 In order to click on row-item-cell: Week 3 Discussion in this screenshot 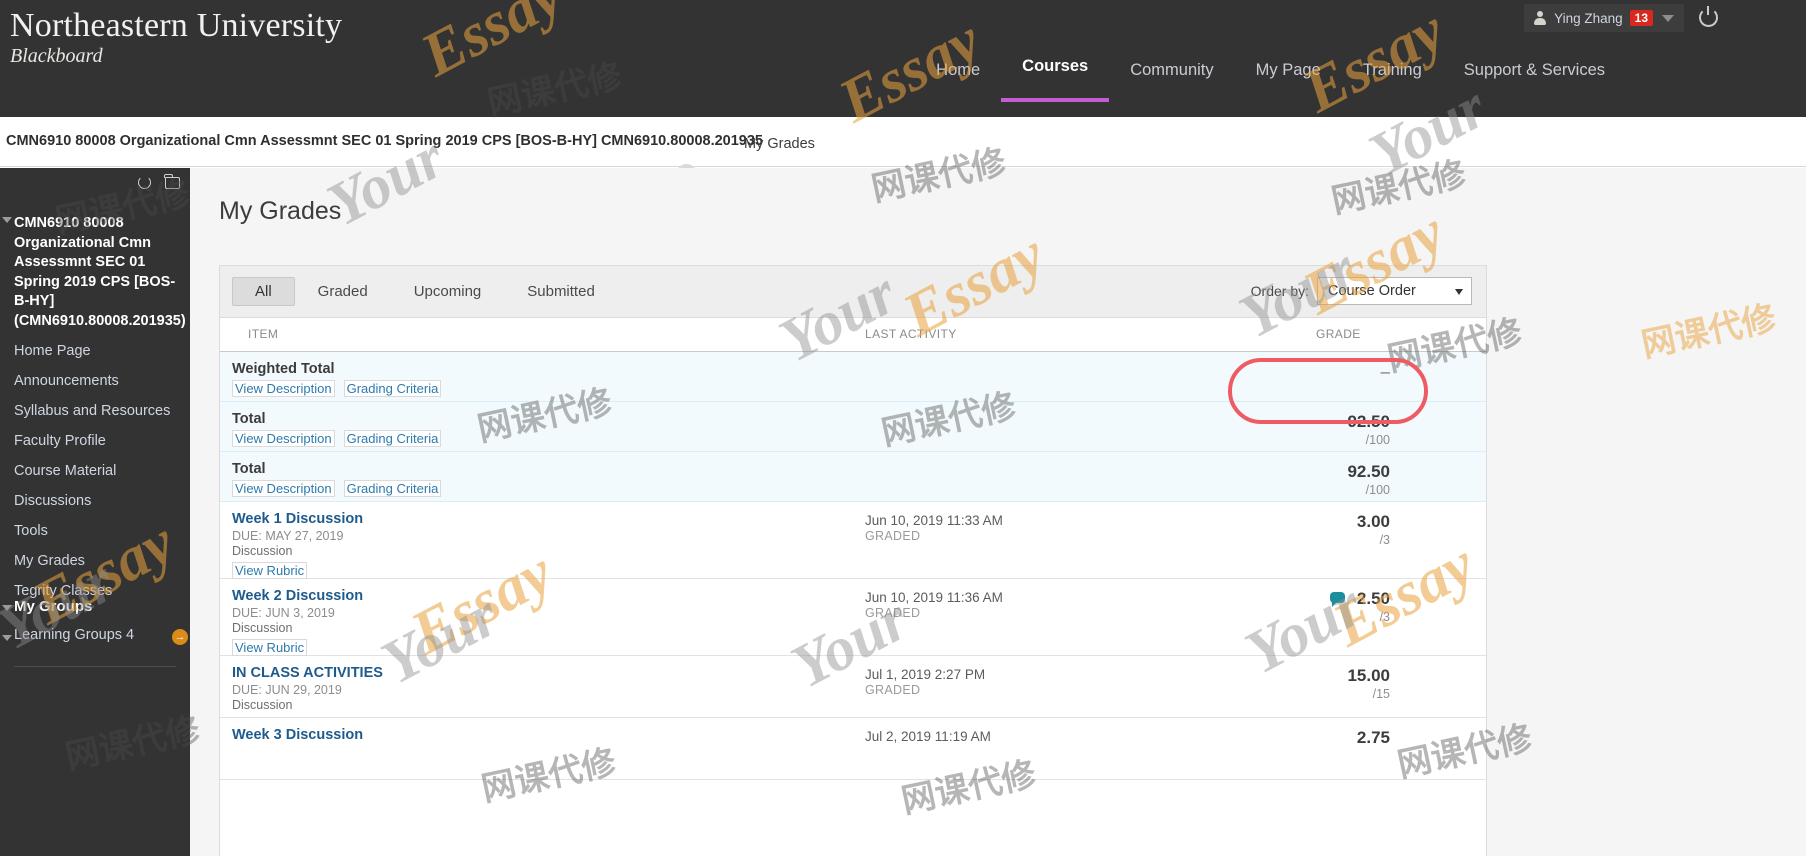, I will do `click(532, 735)`.